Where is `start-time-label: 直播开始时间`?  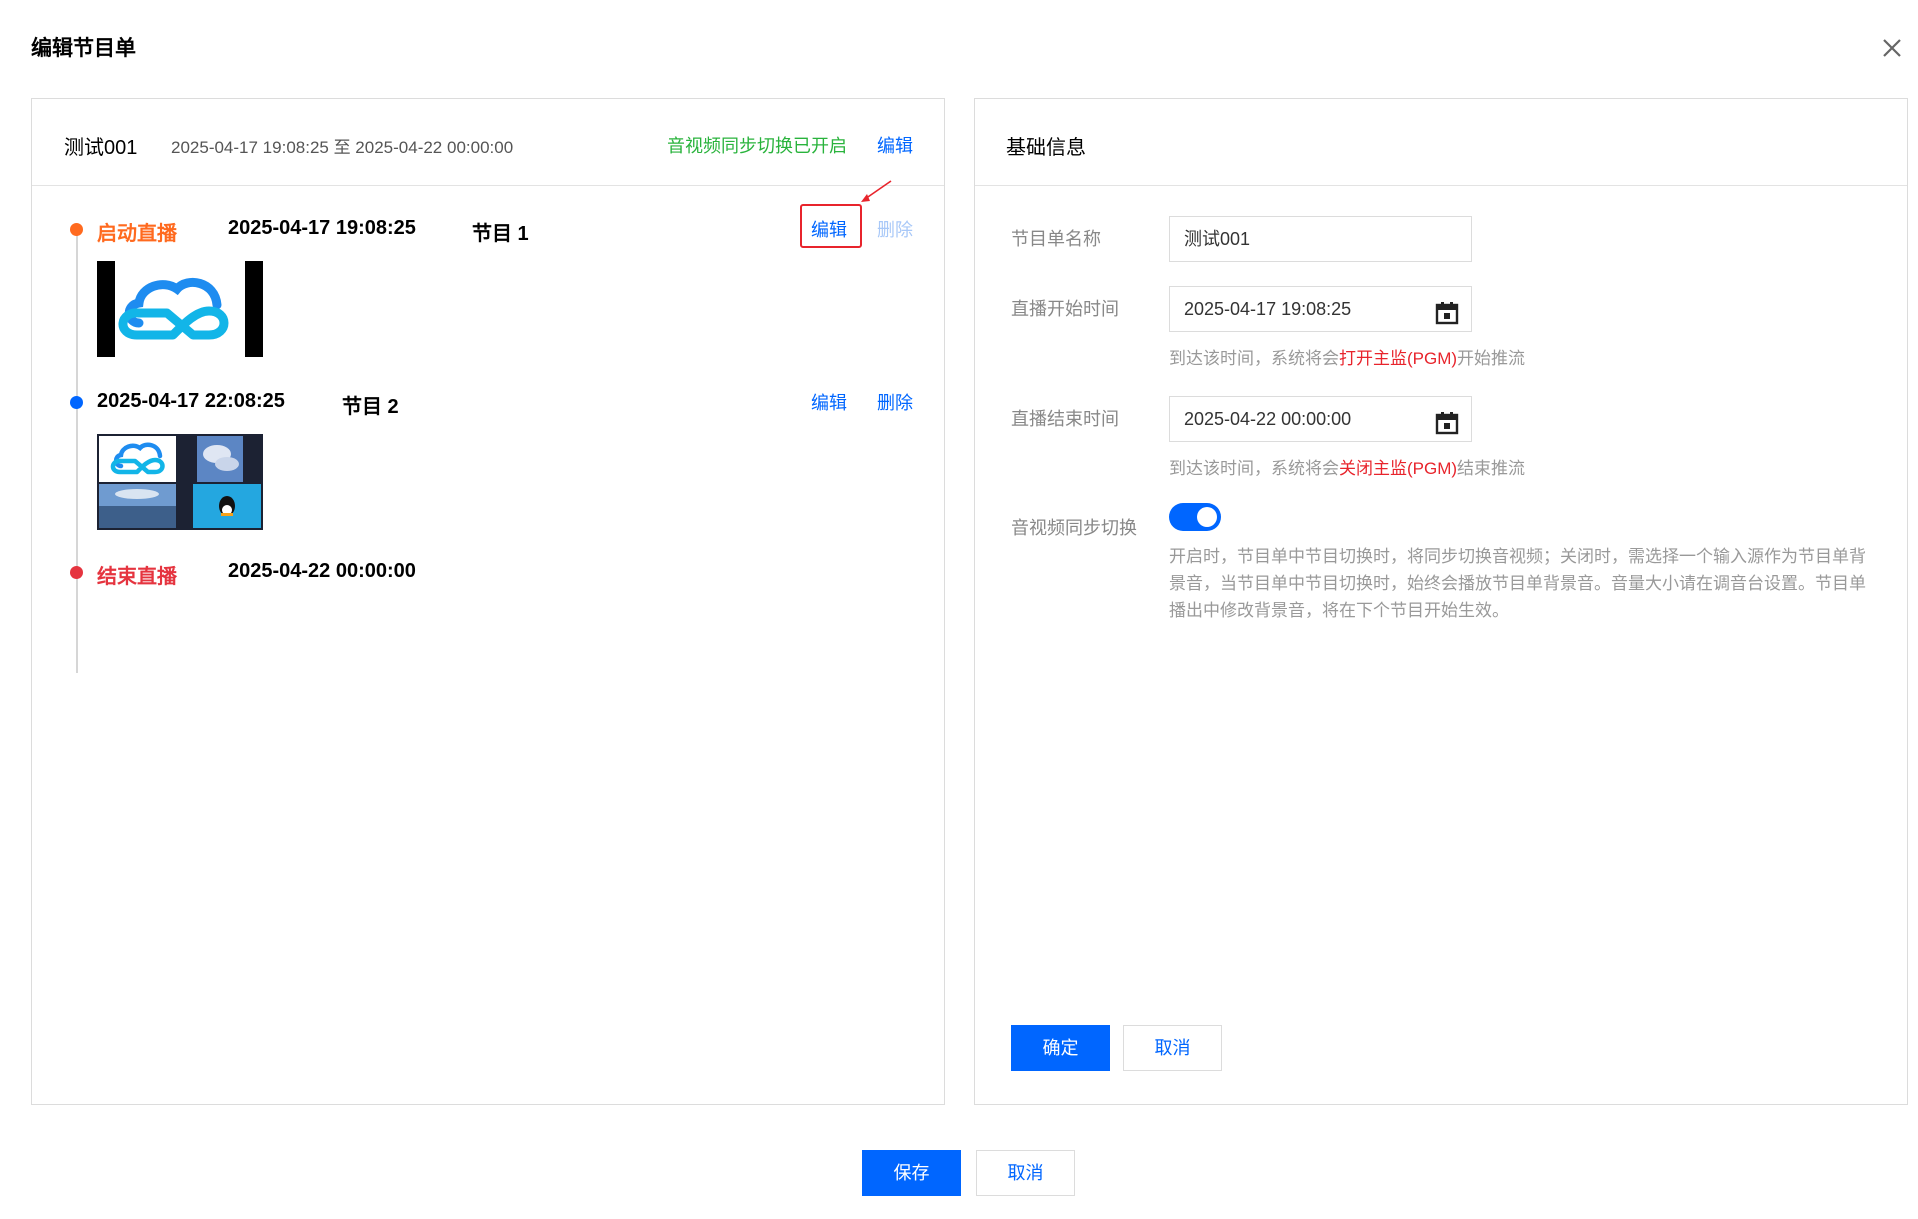 start-time-label: 直播开始时间 is located at coordinates (1065, 309).